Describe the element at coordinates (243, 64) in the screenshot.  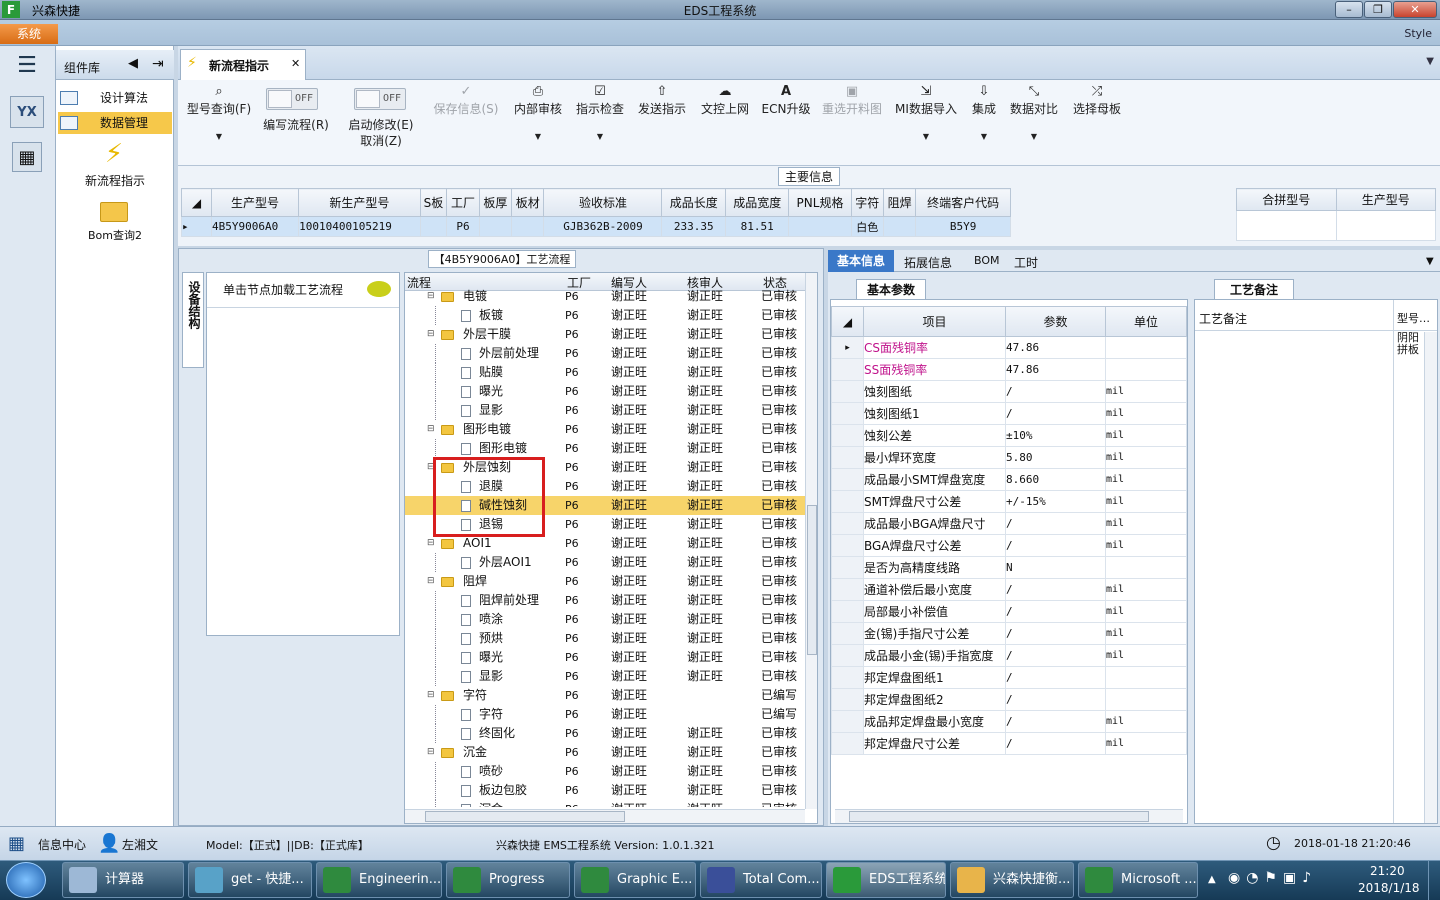
I see `tab-new-flow-instruction: ⚡ 新流程指示 ✕` at that location.